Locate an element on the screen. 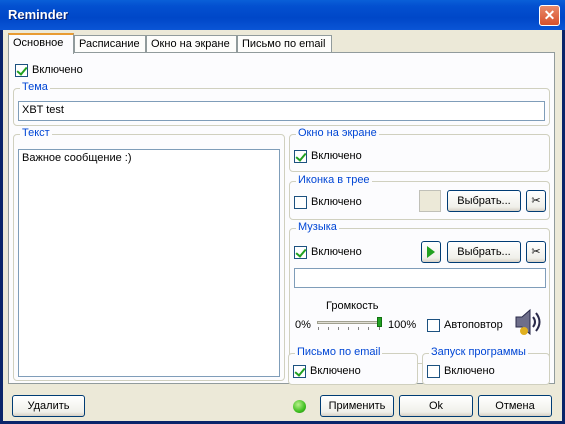 This screenshot has height=424, width=565. volume-max-label: 100% is located at coordinates (402, 325).